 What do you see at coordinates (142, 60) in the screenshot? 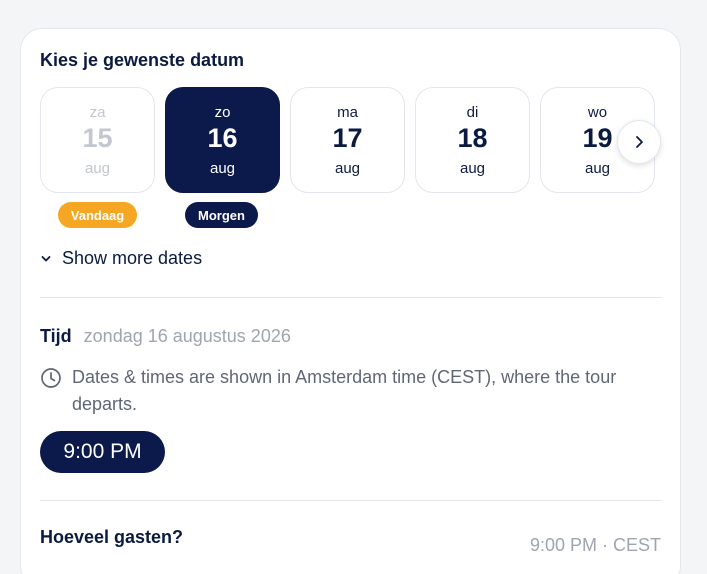
I see `date-heading: Kies je gewenste datum` at bounding box center [142, 60].